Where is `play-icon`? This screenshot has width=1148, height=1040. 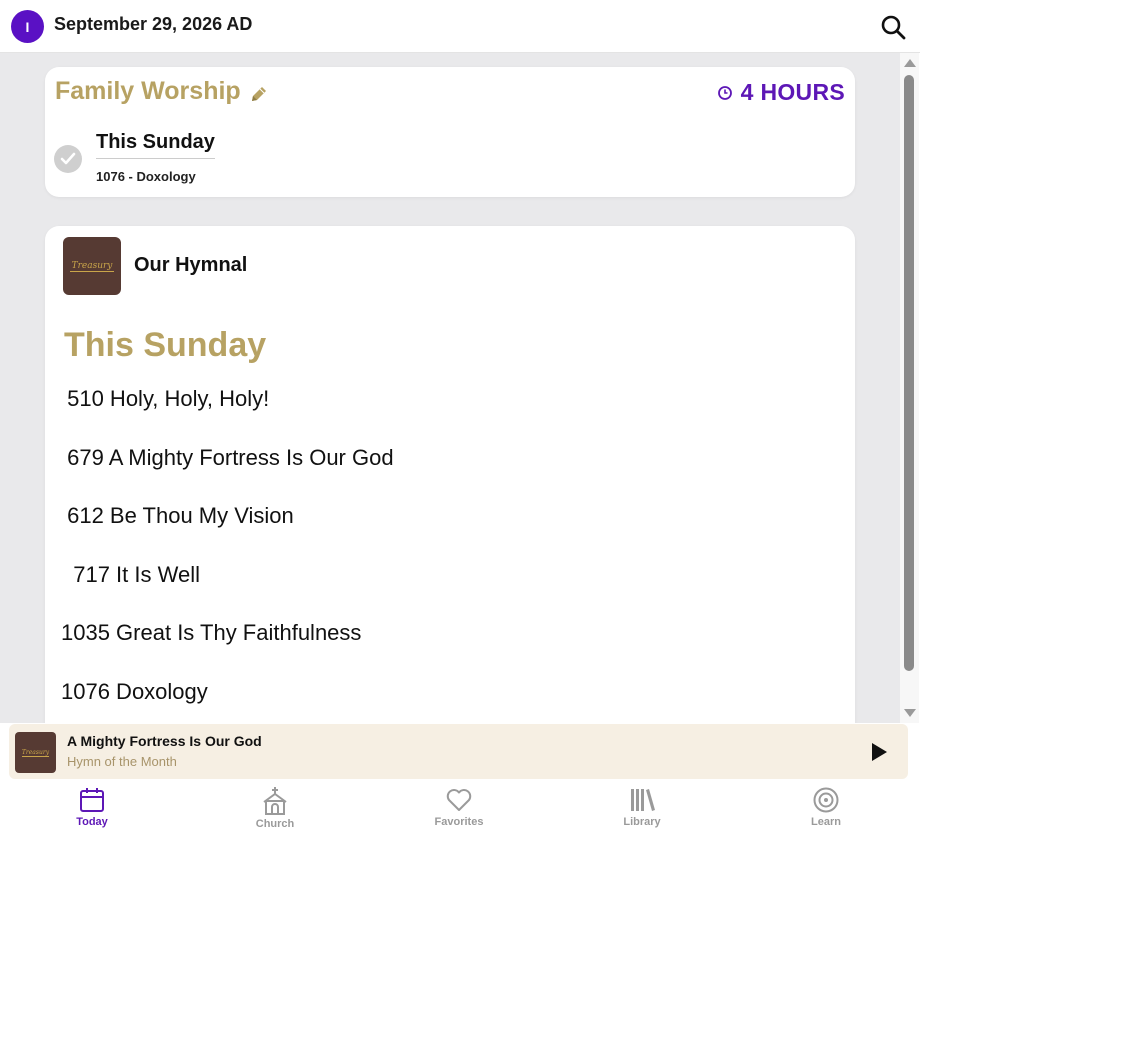 play-icon is located at coordinates (879, 752).